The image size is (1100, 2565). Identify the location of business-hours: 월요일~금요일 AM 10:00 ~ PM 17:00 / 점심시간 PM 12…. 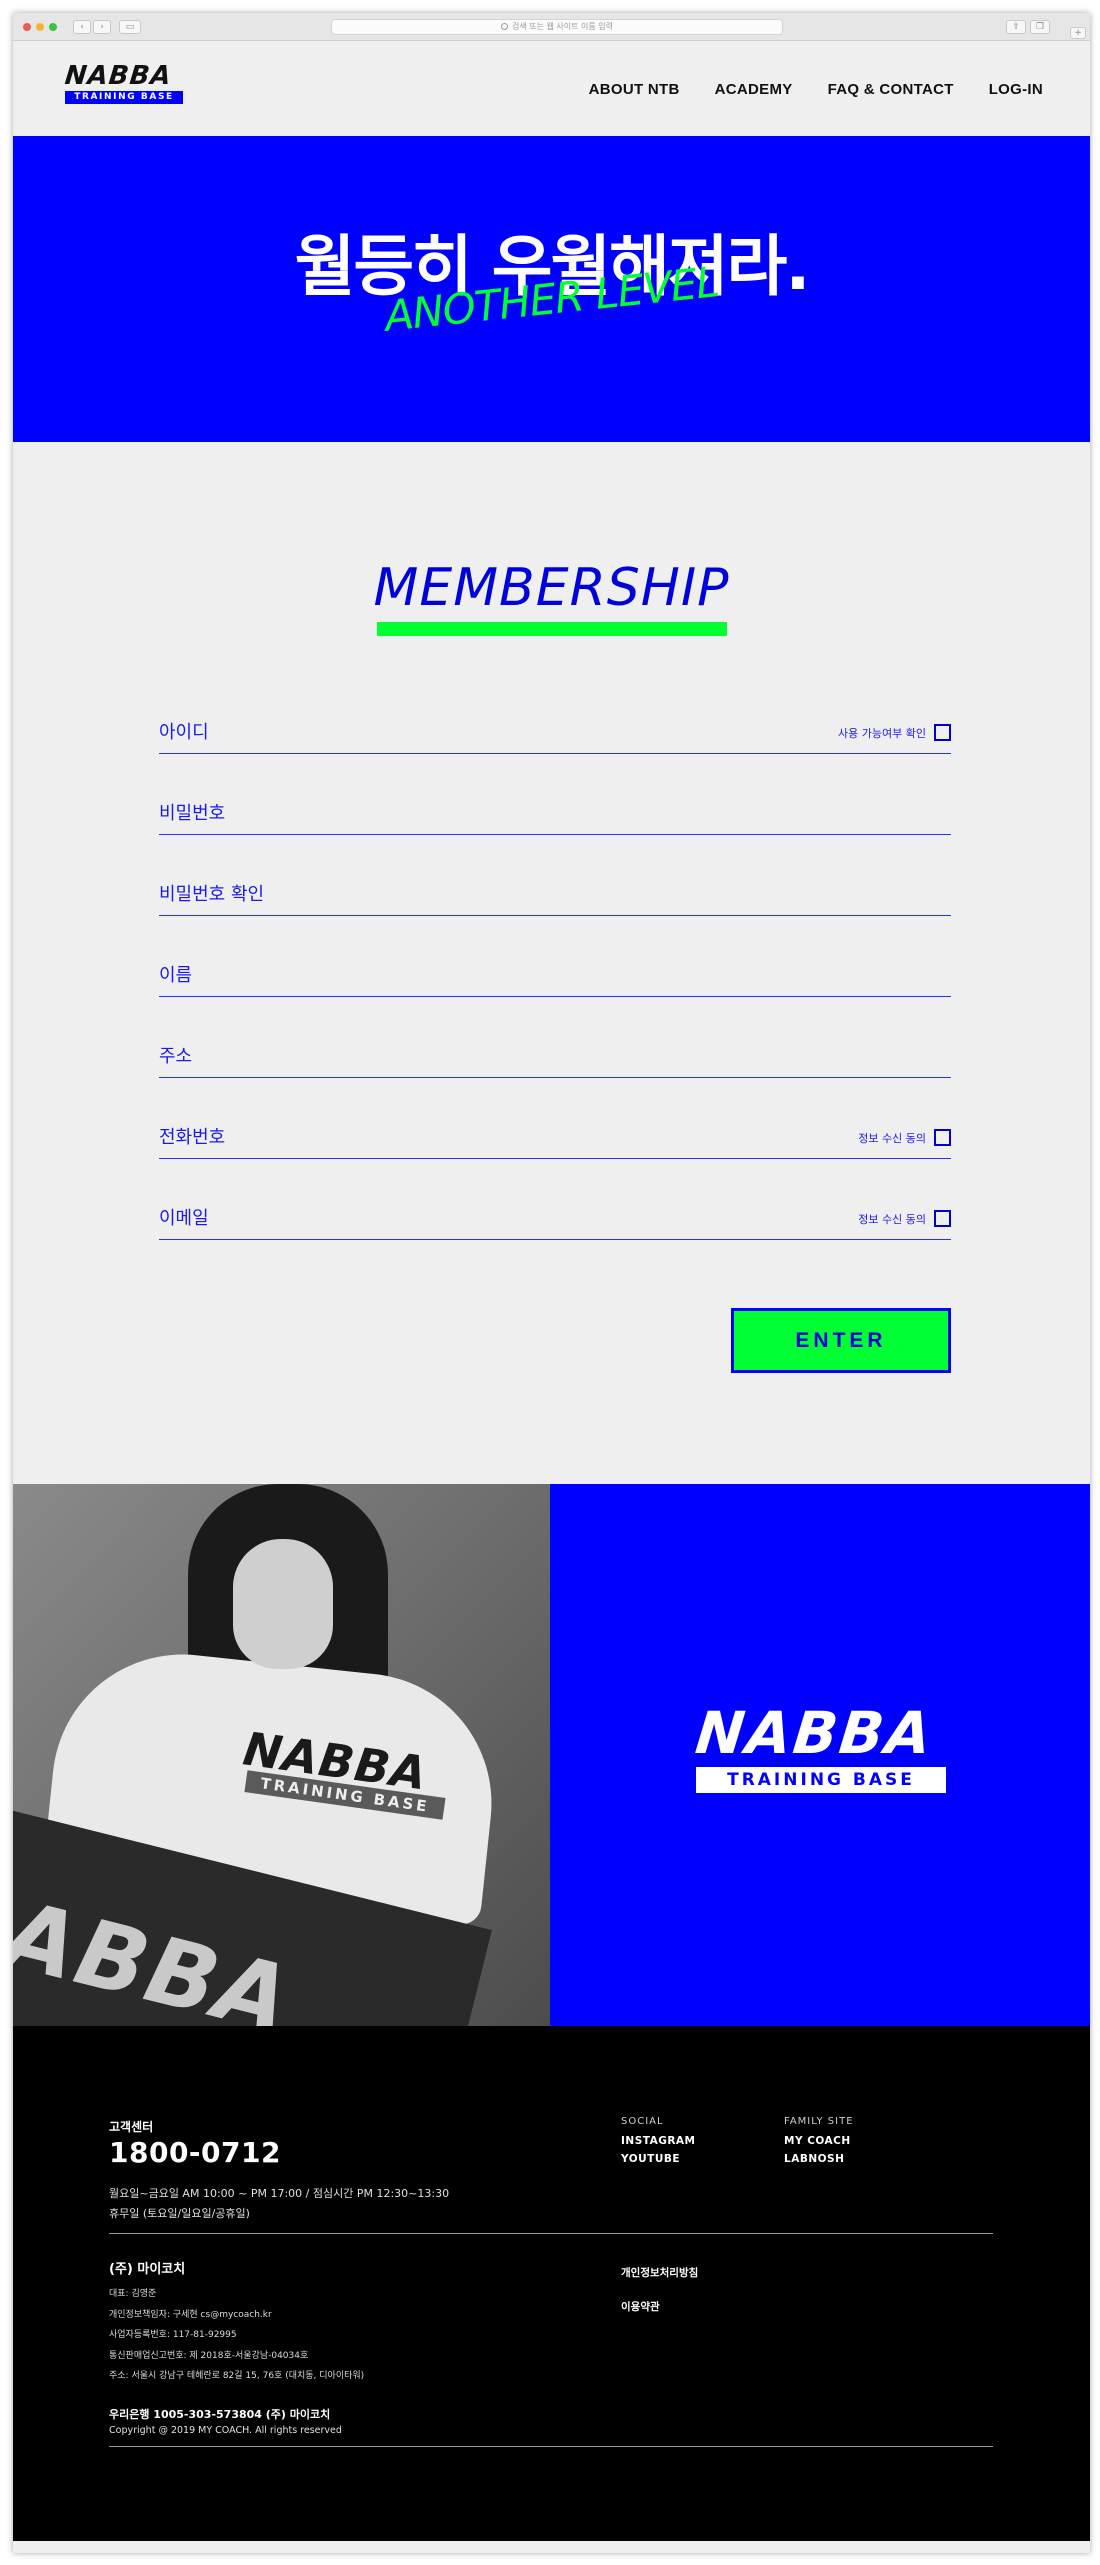
(279, 2204).